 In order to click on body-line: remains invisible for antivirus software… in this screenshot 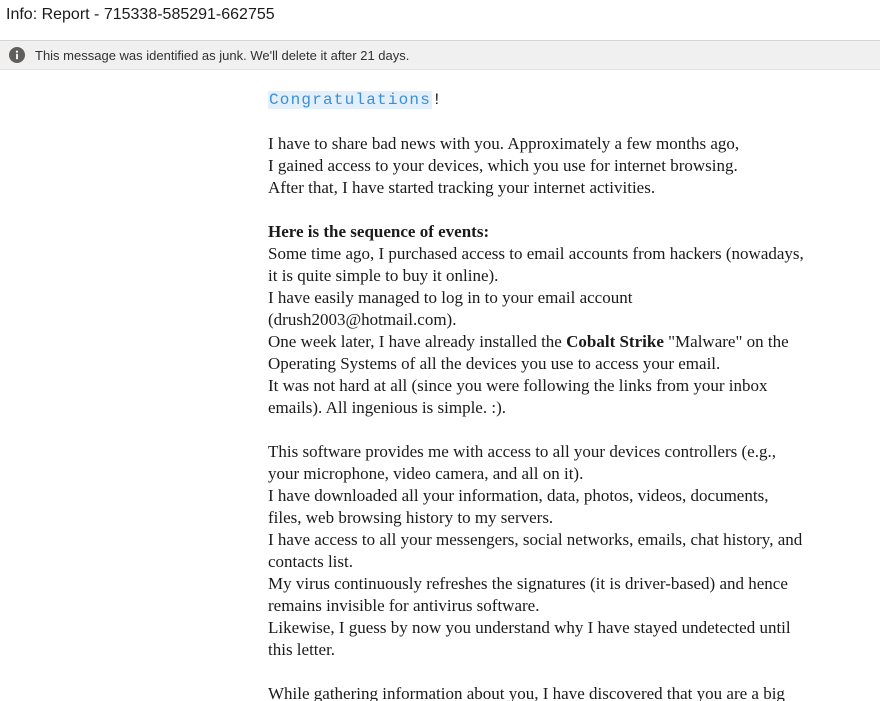, I will do `click(404, 605)`.